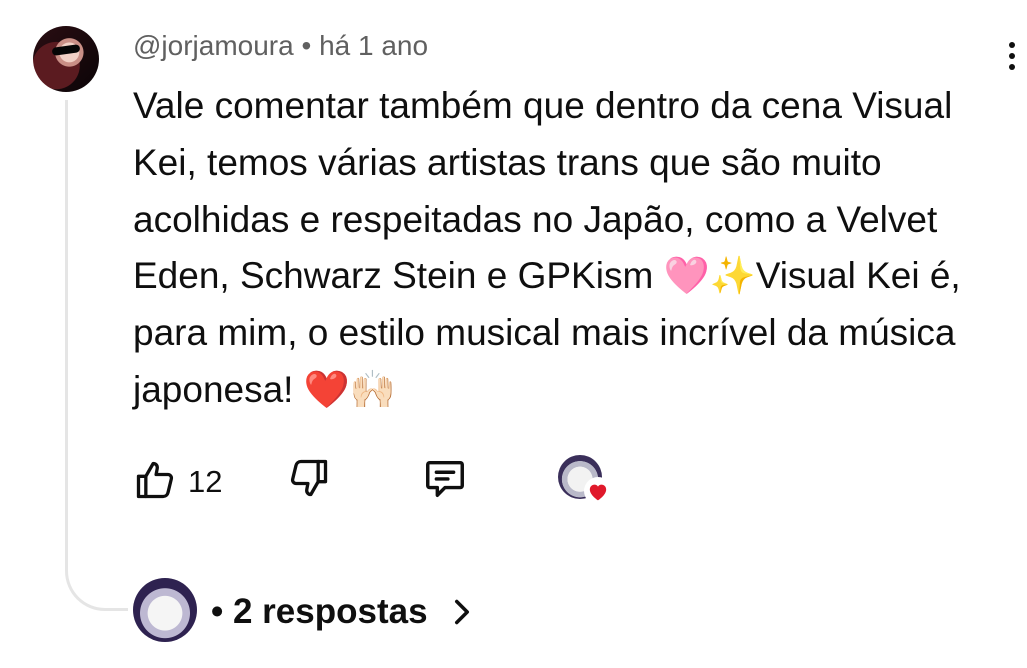  I want to click on like-button: 12, so click(178, 481).